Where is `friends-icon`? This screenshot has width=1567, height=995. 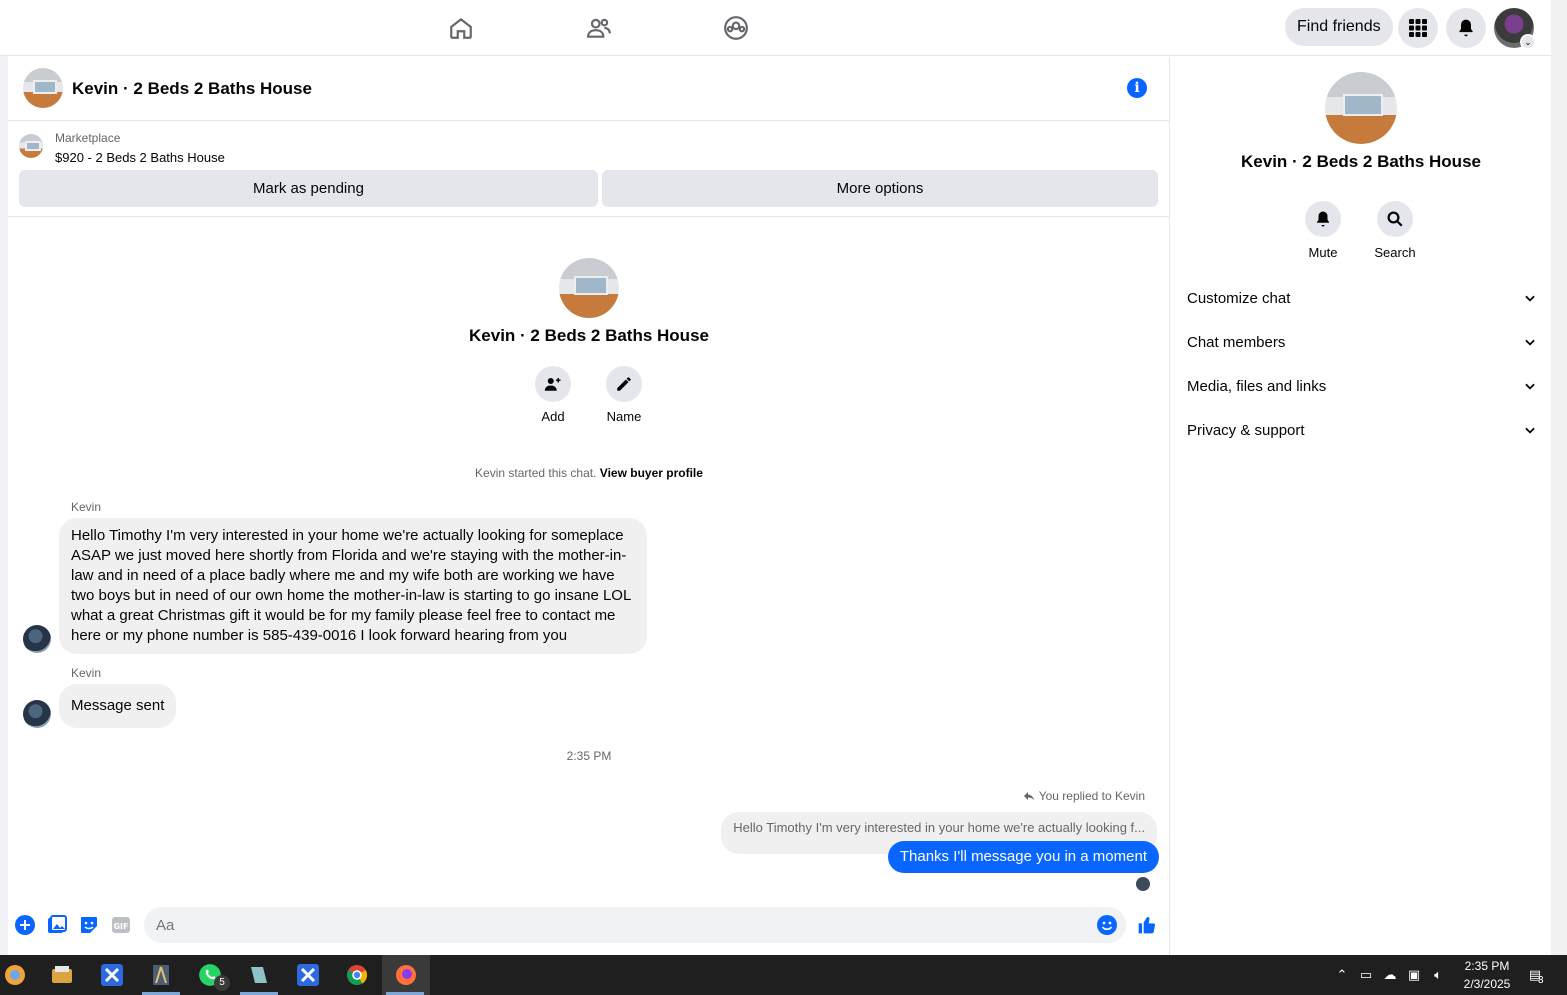 friends-icon is located at coordinates (599, 28).